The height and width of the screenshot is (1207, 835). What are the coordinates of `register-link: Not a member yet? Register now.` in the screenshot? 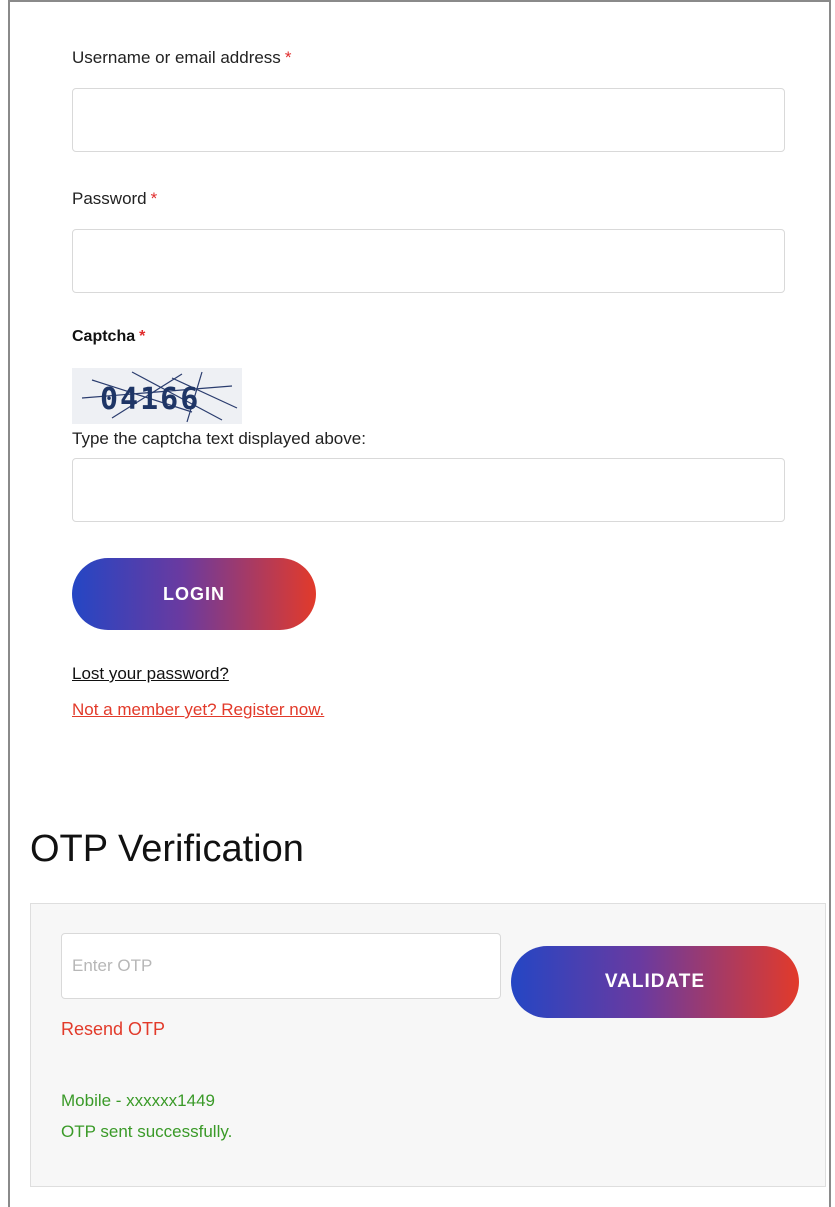 It's located at (198, 710).